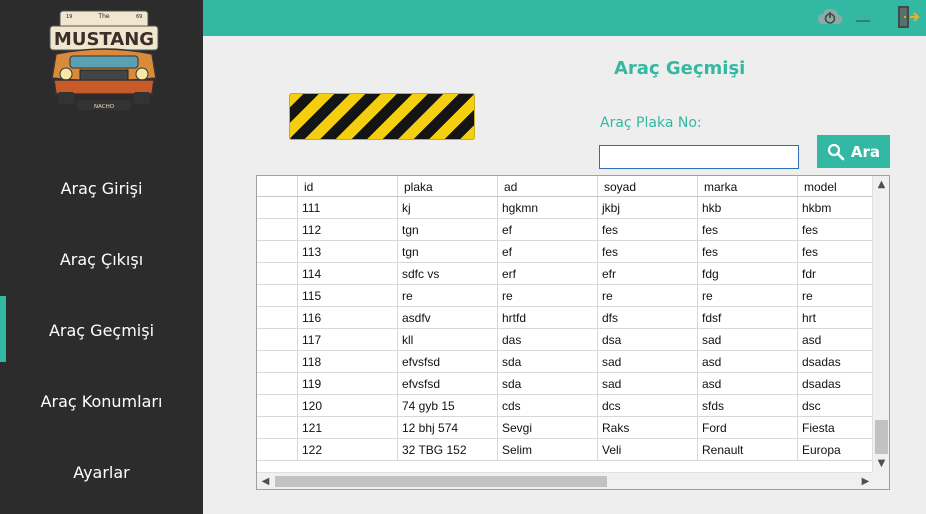 This screenshot has width=926, height=514. What do you see at coordinates (348, 339) in the screenshot?
I see `cell-id: 117` at bounding box center [348, 339].